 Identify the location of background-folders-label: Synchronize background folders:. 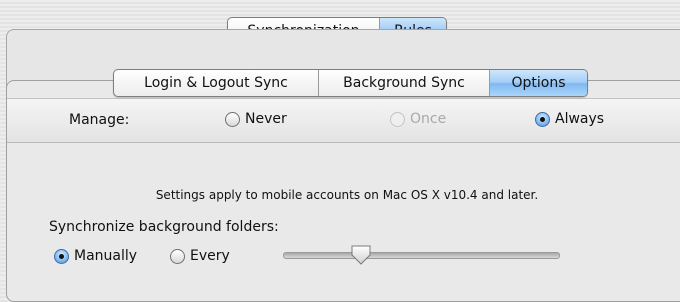
(164, 227).